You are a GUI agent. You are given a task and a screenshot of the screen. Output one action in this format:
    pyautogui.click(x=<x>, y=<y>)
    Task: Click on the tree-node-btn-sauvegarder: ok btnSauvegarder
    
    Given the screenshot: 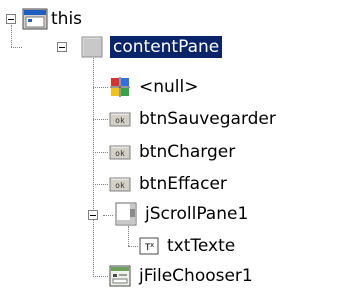 What is the action you would take?
    pyautogui.click(x=193, y=119)
    